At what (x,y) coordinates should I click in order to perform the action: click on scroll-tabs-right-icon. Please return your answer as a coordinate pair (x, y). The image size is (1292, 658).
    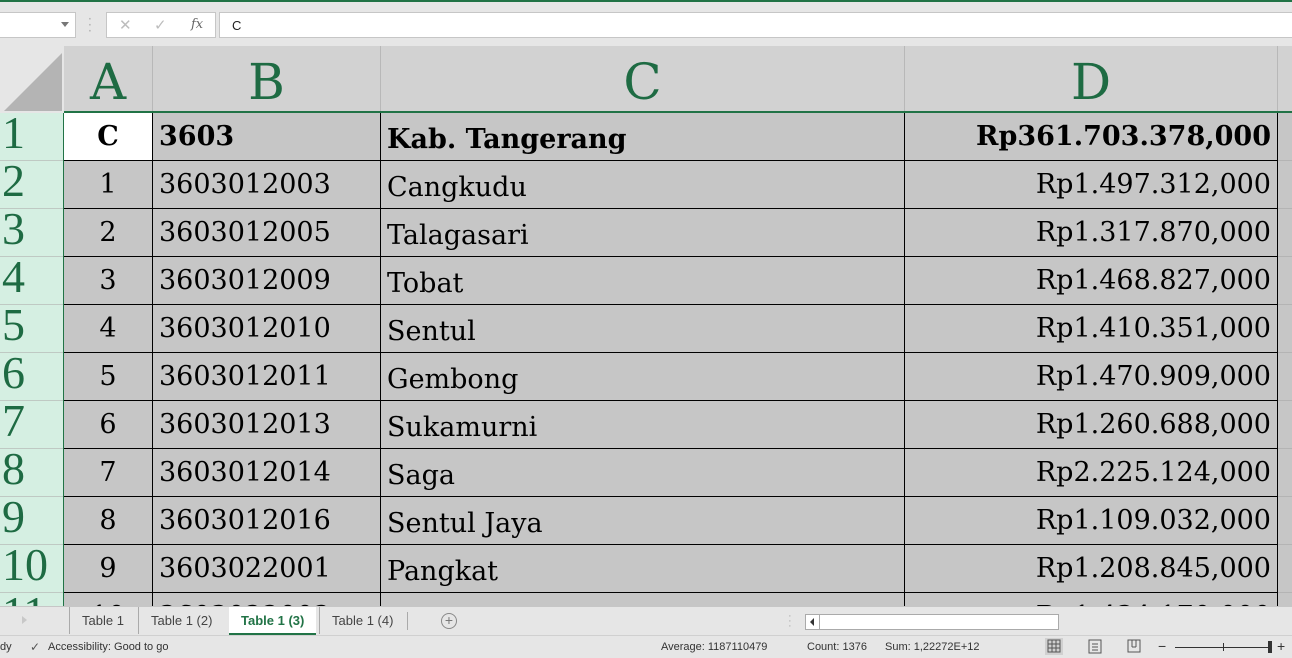
    Looking at the image, I should click on (24, 620).